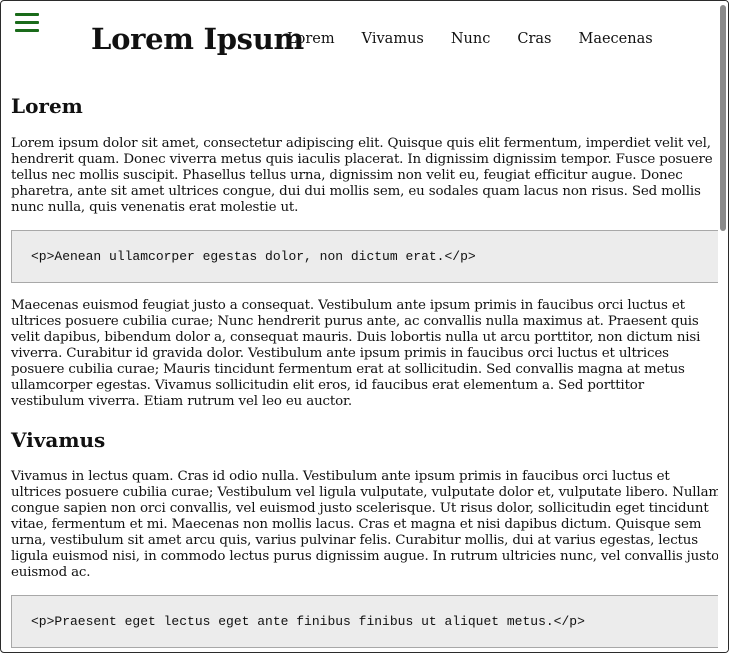  Describe the element at coordinates (393, 39) in the screenshot. I see `nav-link-vivamus: Vivamus` at that location.